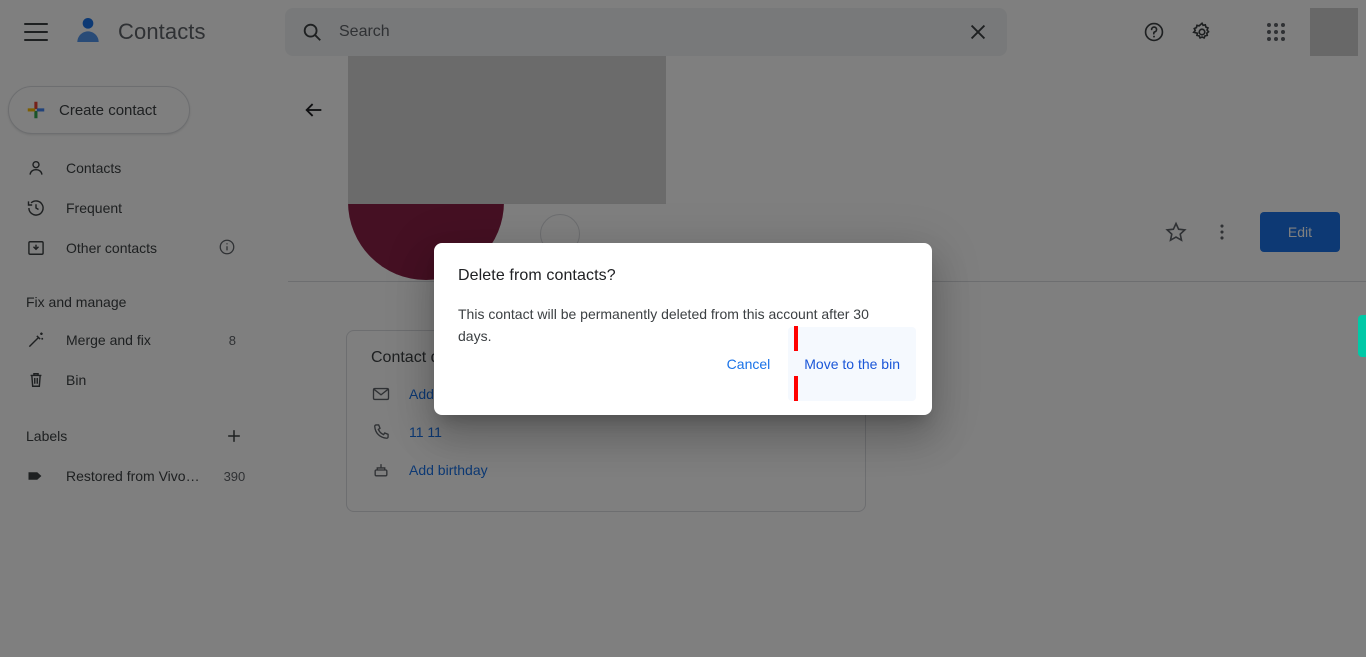 Image resolution: width=1366 pixels, height=657 pixels. I want to click on dialog-title: Delete from contacts?, so click(537, 275).